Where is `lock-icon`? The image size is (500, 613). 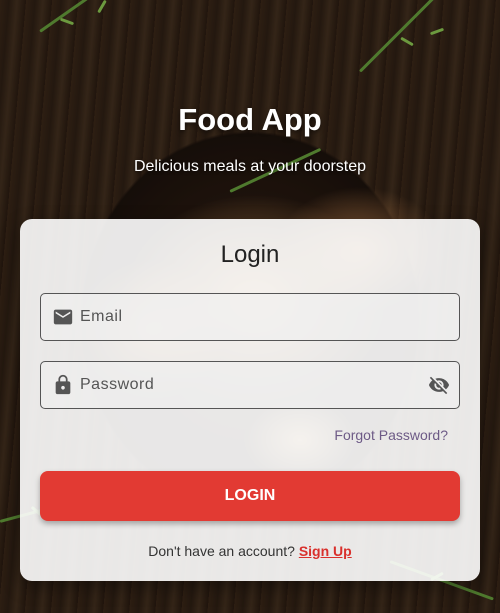
lock-icon is located at coordinates (63, 384).